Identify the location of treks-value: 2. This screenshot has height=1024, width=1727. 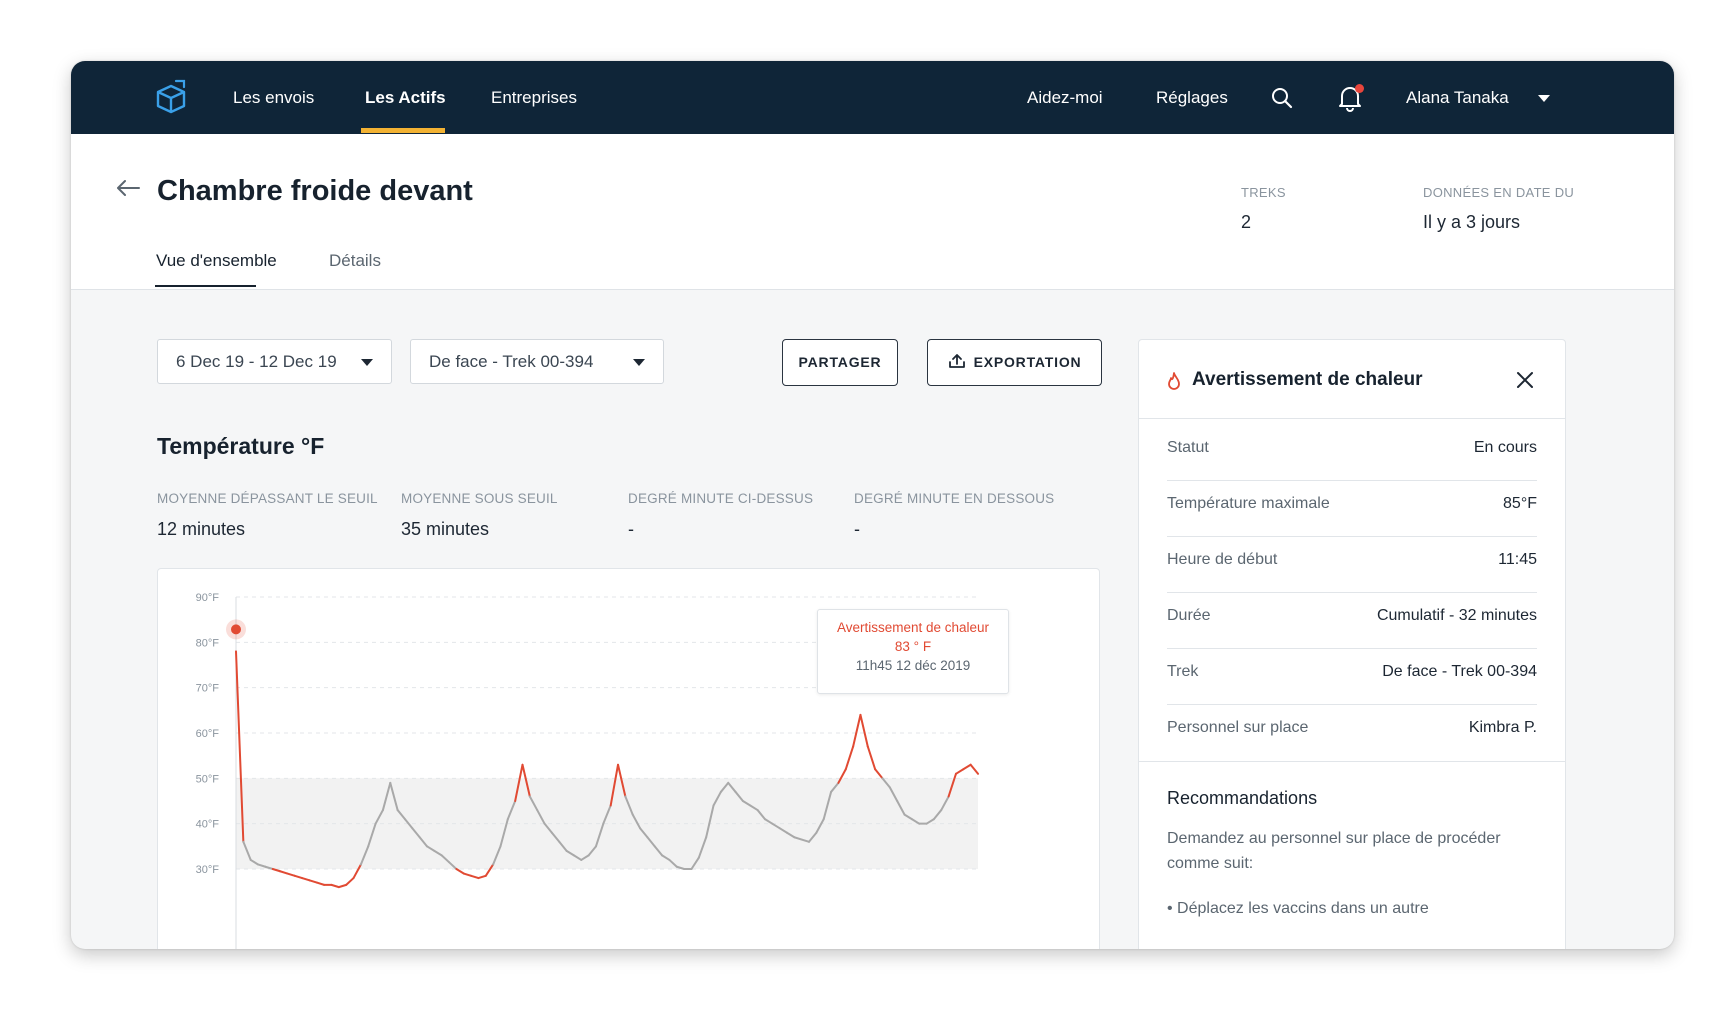
(1246, 222).